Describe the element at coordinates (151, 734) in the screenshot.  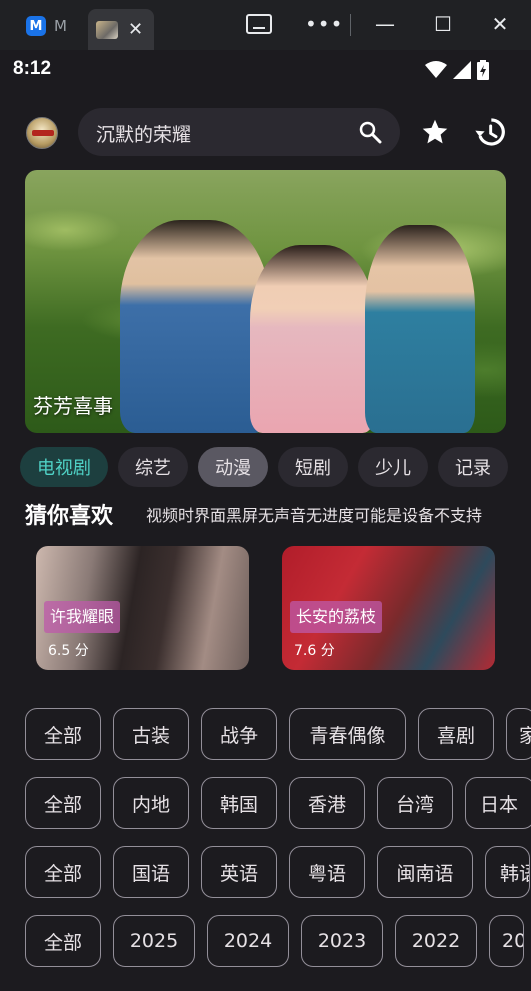
I see `filter-chip: 古装` at that location.